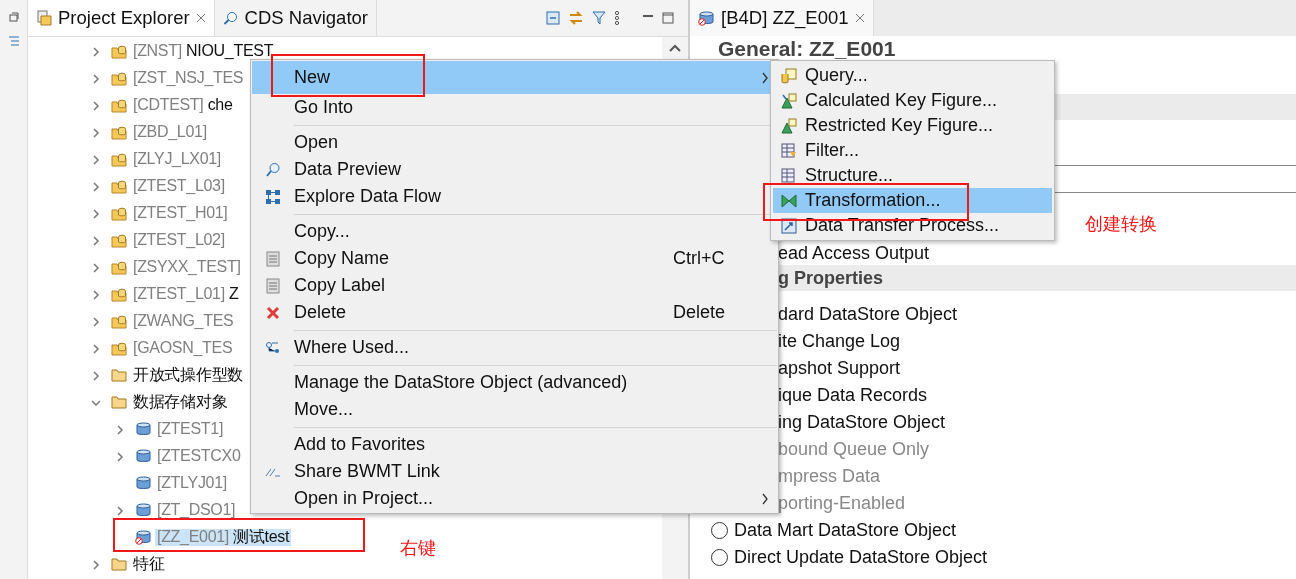 Image resolution: width=1296 pixels, height=579 pixels. Describe the element at coordinates (121, 18) in the screenshot. I see `view-tab: Project Explorer` at that location.